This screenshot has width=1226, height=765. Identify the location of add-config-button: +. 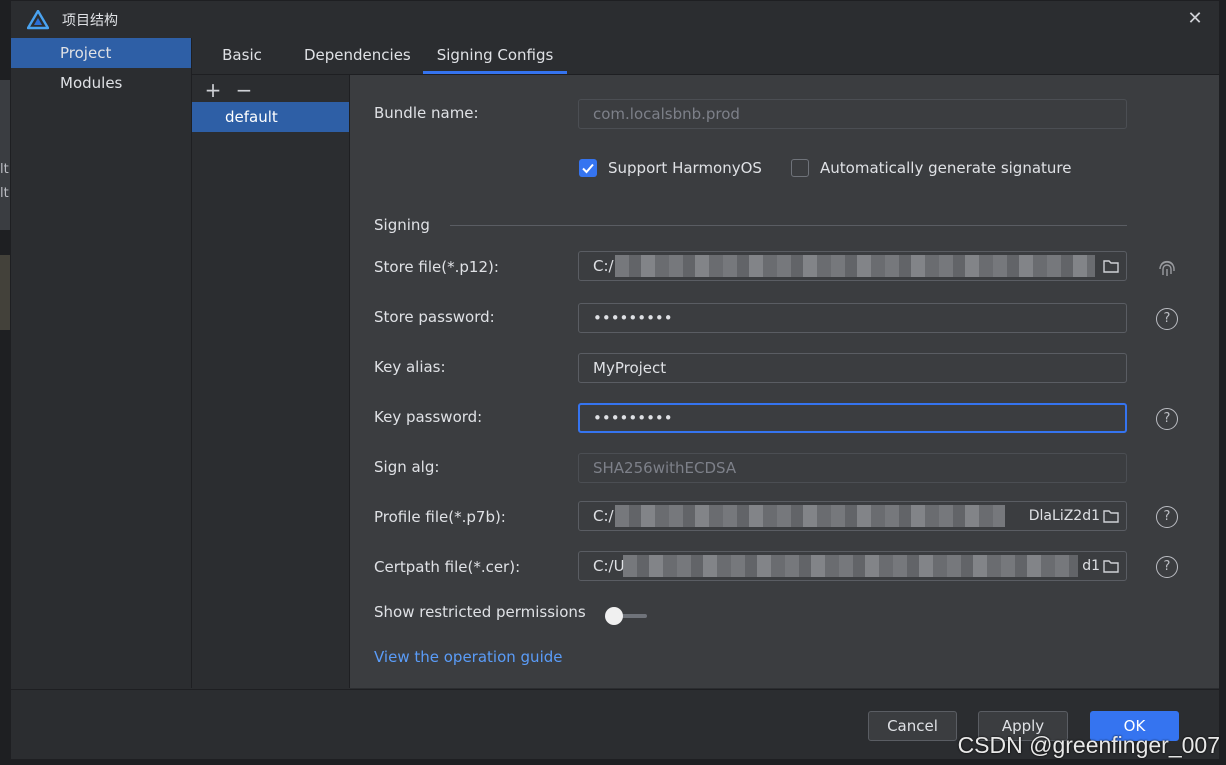
(213, 90).